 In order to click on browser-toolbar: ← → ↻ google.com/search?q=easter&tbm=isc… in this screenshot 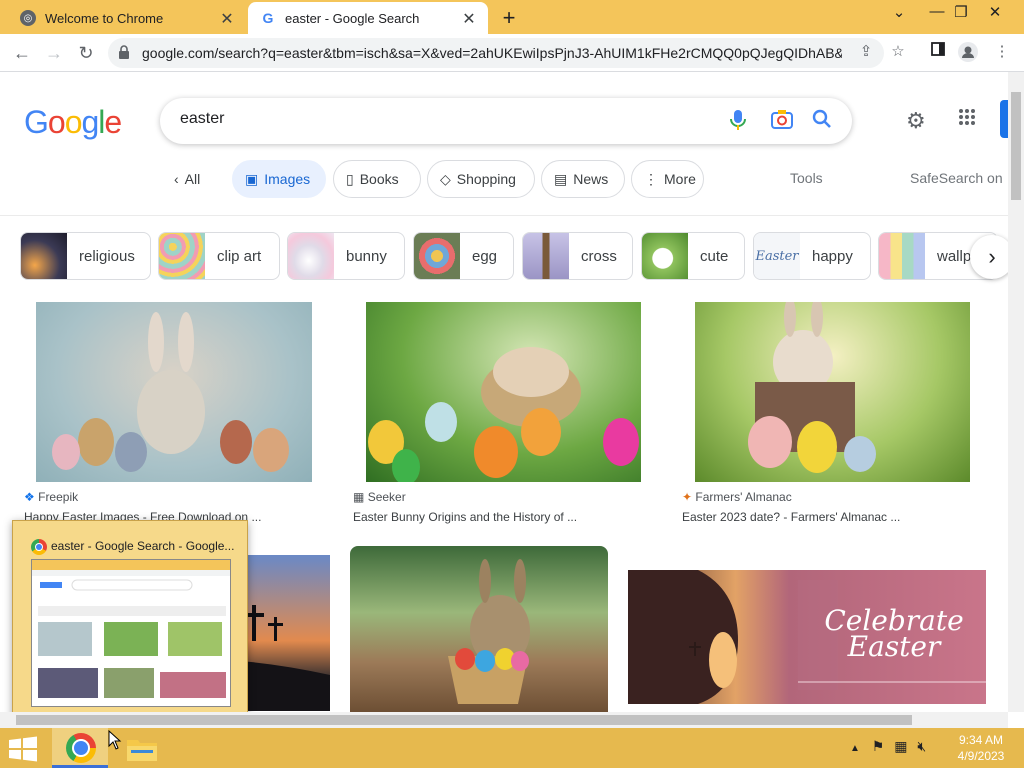, I will do `click(512, 53)`.